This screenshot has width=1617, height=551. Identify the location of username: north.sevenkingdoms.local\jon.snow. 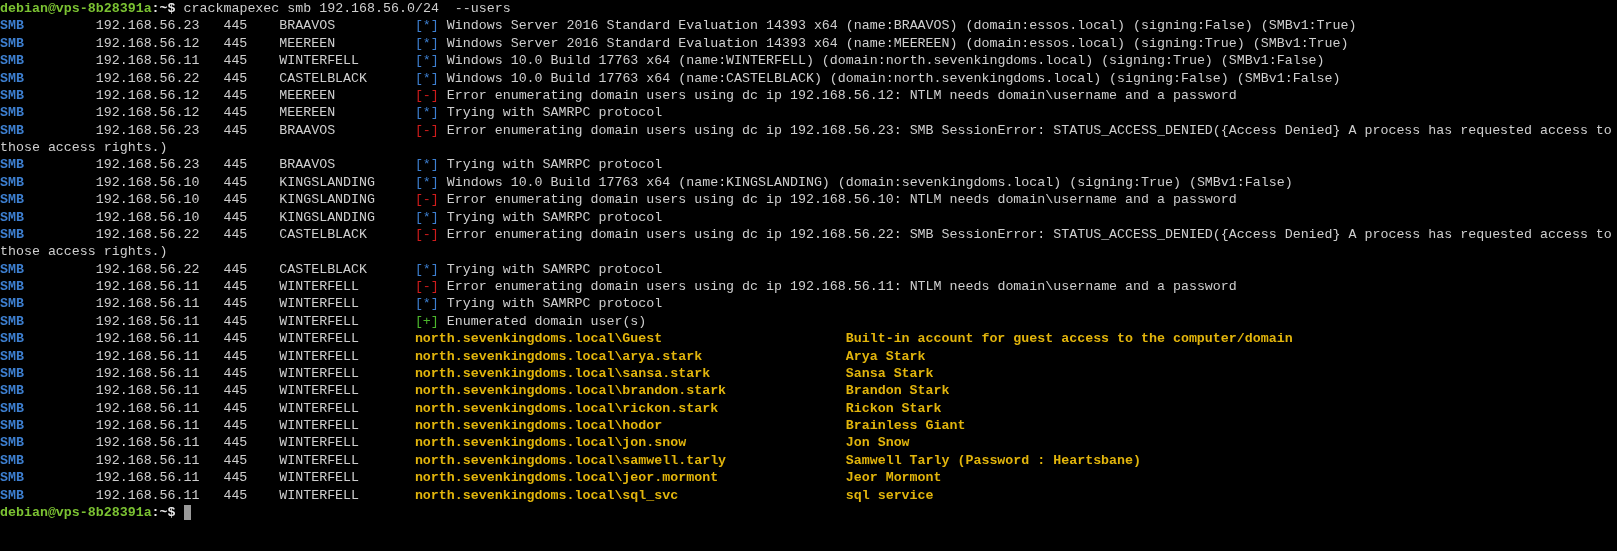
(551, 443).